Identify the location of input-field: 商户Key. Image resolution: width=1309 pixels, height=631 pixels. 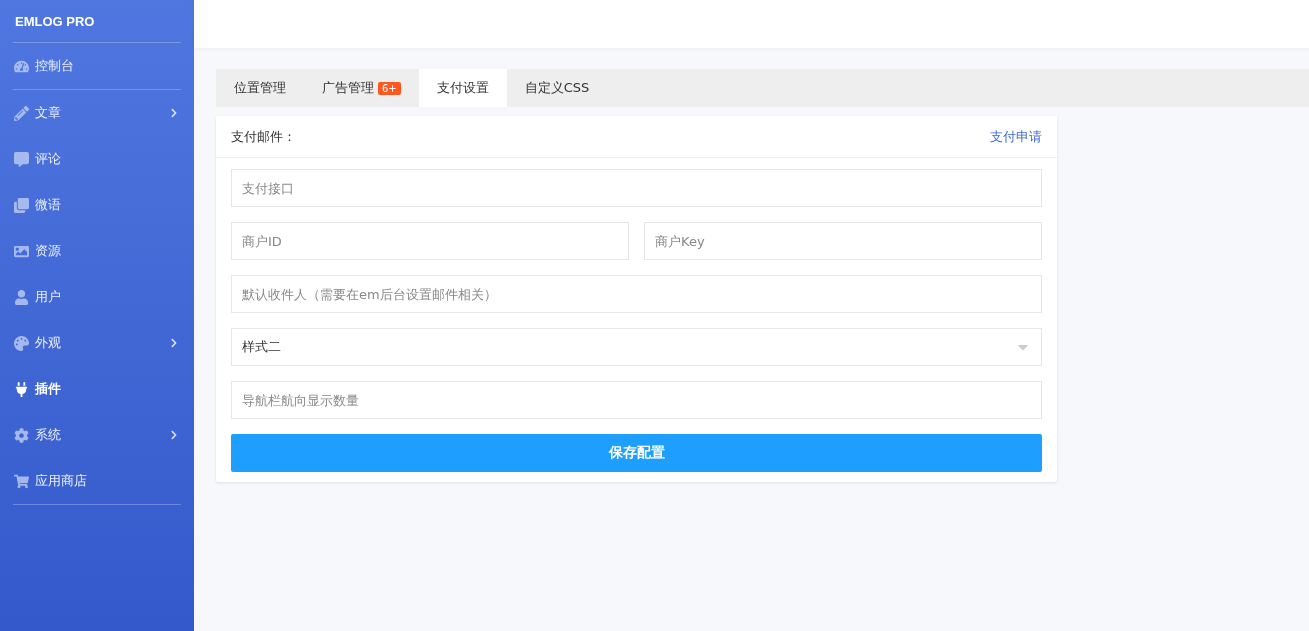
(843, 241).